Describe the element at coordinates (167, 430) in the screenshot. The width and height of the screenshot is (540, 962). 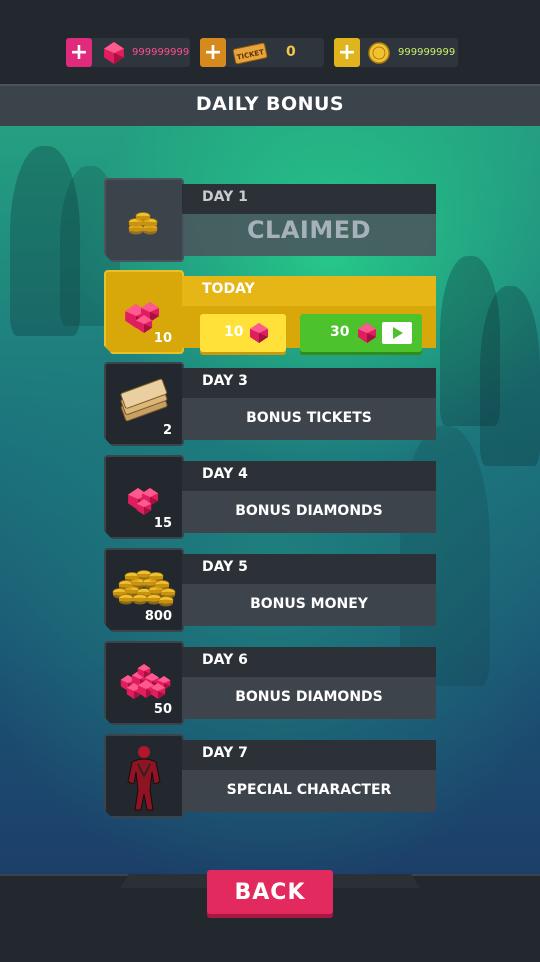
I see `reward-quantity: 2` at that location.